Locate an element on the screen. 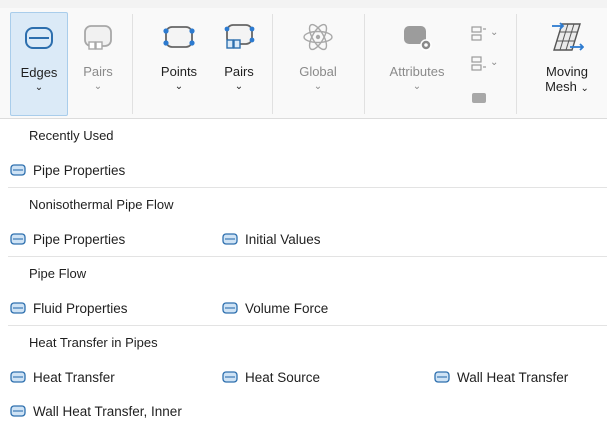  section-header-pipe-flow: Pipe Flow is located at coordinates (58, 273).